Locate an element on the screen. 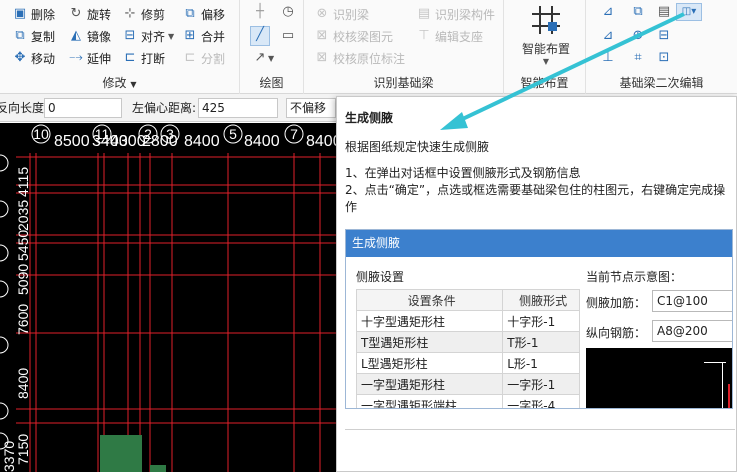 The image size is (737, 472). identify-beam-member-button: ▤ 识别梁构件 is located at coordinates (455, 14).